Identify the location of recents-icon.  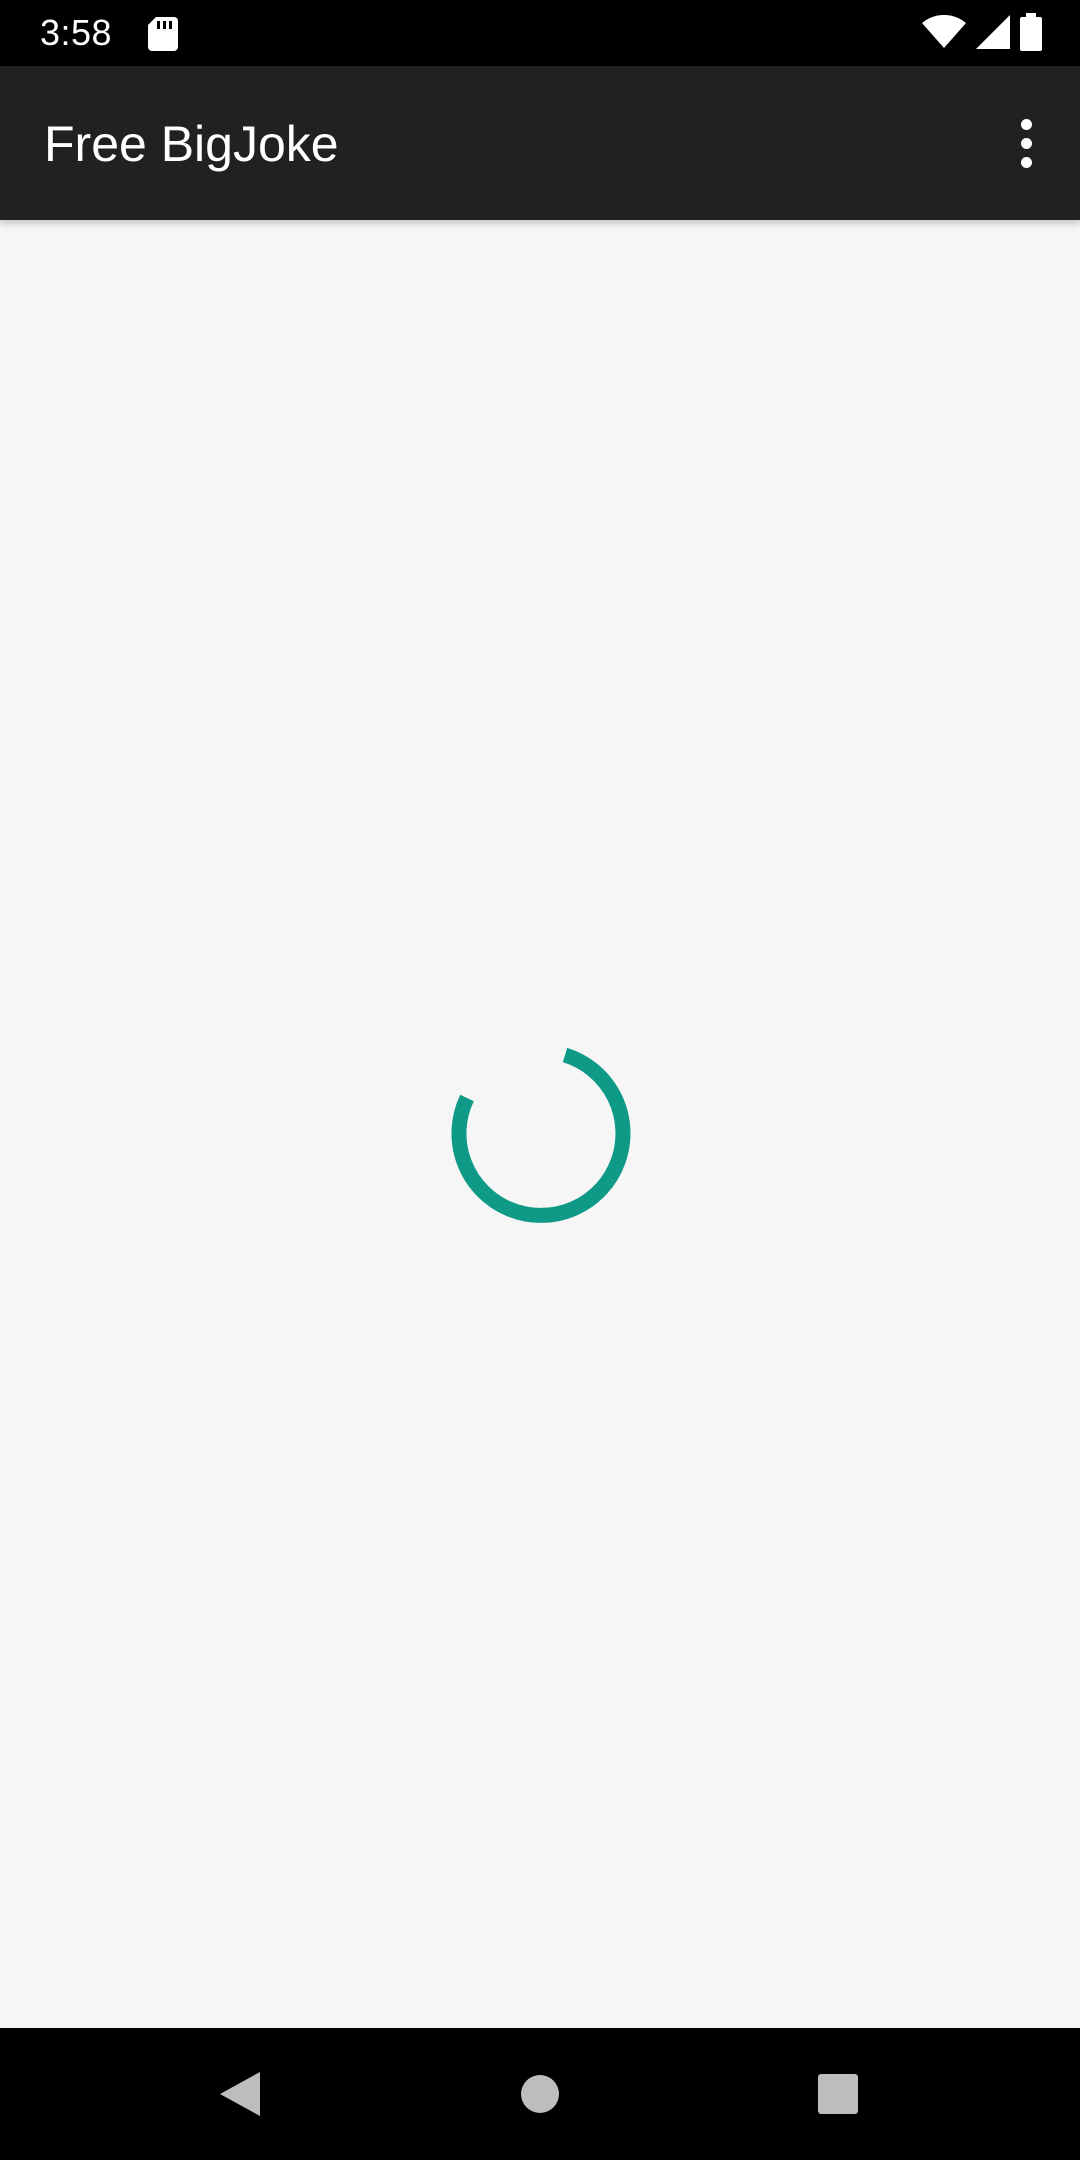
(838, 2094).